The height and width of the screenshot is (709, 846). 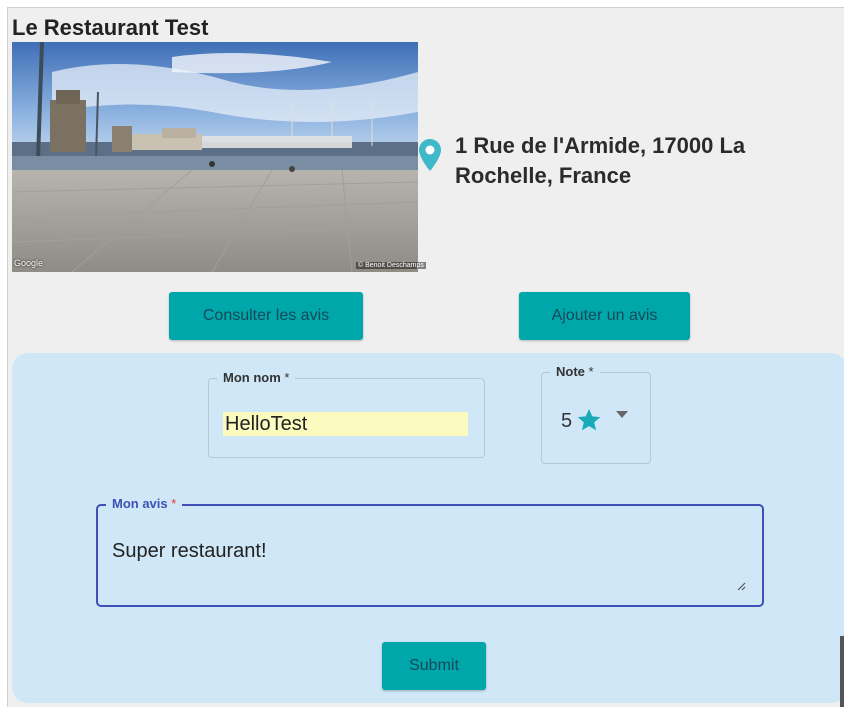 I want to click on review-field: Mon avis * Super restaurant!, so click(x=430, y=551).